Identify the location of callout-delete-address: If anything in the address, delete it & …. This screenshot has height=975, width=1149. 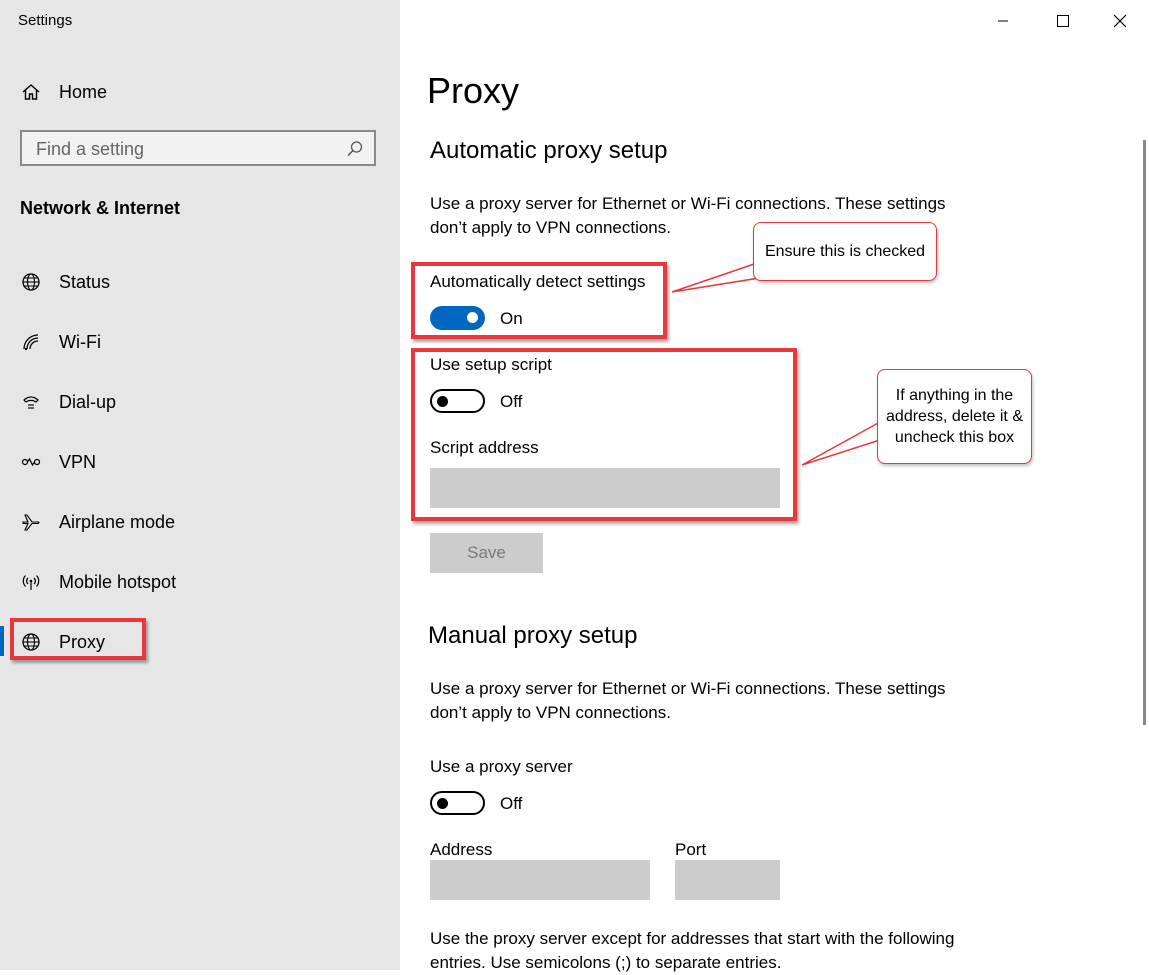
(954, 416).